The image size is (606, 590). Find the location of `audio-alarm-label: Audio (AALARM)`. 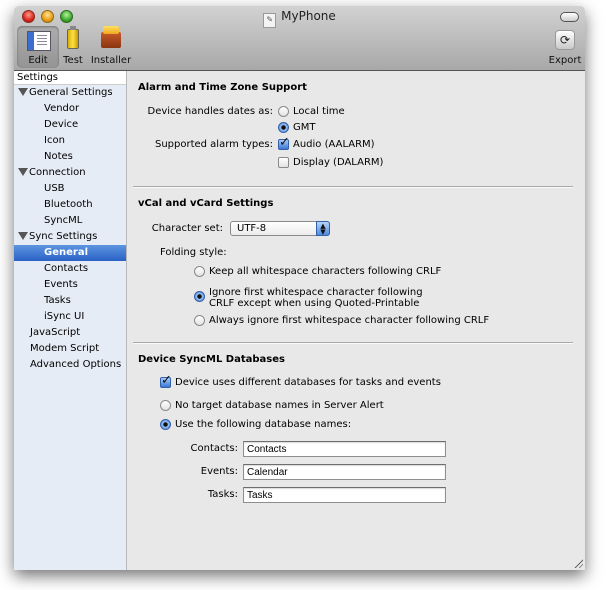

audio-alarm-label: Audio (AALARM) is located at coordinates (334, 144).